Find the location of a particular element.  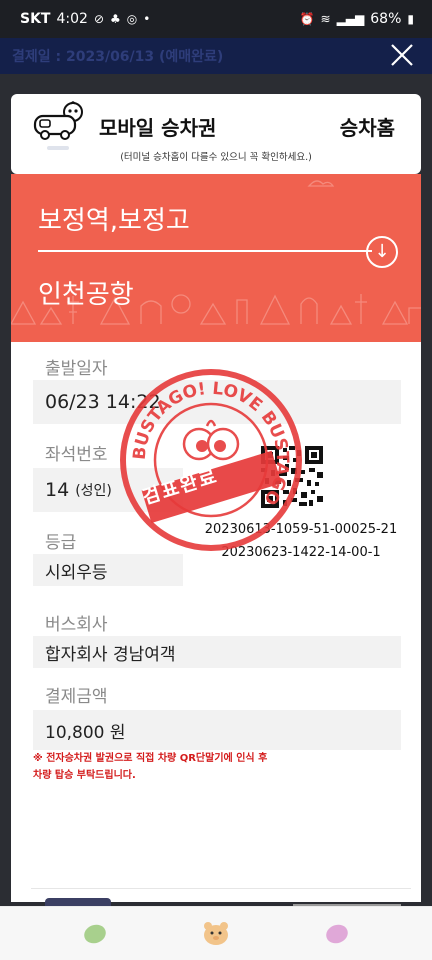

ticket-header-card: 모바일 승차권 승차홈 (터미널 승차홈이 다를수 있으니 꼭 확인하세요.) is located at coordinates (216, 134).